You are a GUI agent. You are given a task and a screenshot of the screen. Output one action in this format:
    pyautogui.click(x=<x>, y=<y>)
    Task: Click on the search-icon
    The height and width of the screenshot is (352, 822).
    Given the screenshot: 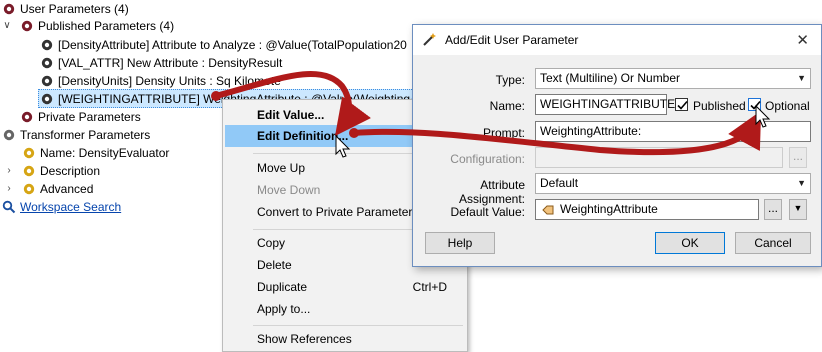 What is the action you would take?
    pyautogui.click(x=9, y=207)
    